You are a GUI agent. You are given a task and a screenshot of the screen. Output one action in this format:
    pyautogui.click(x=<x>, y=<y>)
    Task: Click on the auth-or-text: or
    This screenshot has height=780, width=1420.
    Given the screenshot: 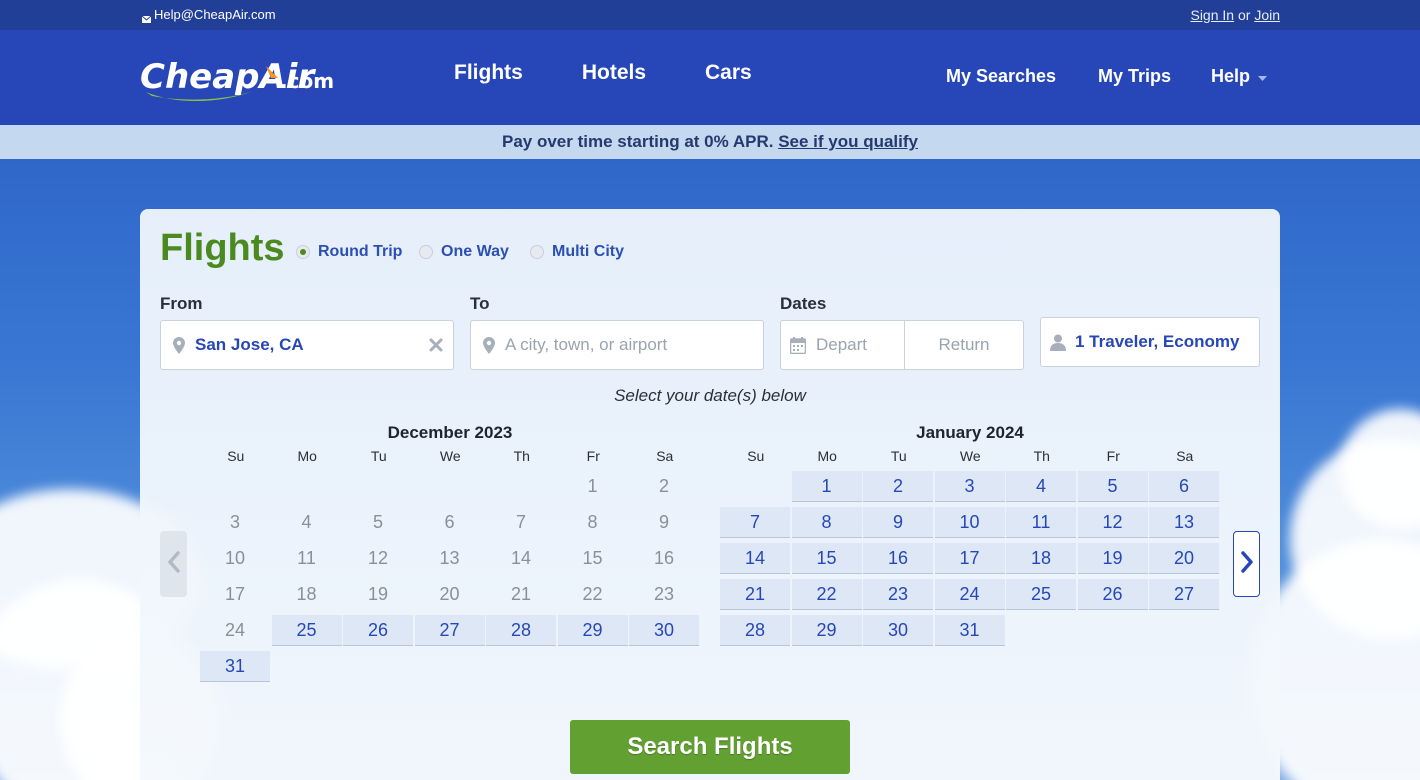 What is the action you would take?
    pyautogui.click(x=1244, y=15)
    